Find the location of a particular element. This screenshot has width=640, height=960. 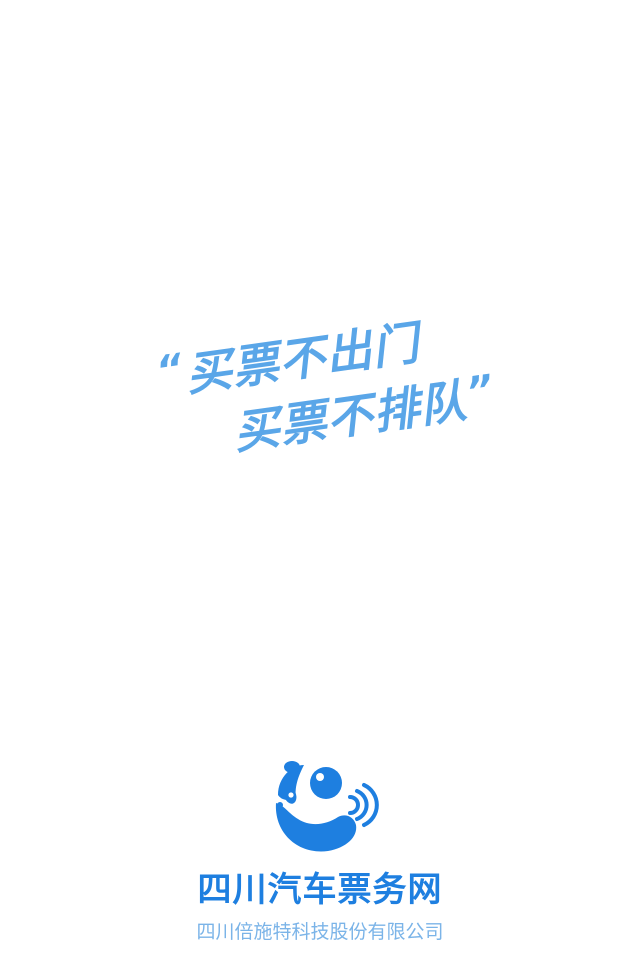

brand-name: 四川汽车票务网 is located at coordinates (320, 890).